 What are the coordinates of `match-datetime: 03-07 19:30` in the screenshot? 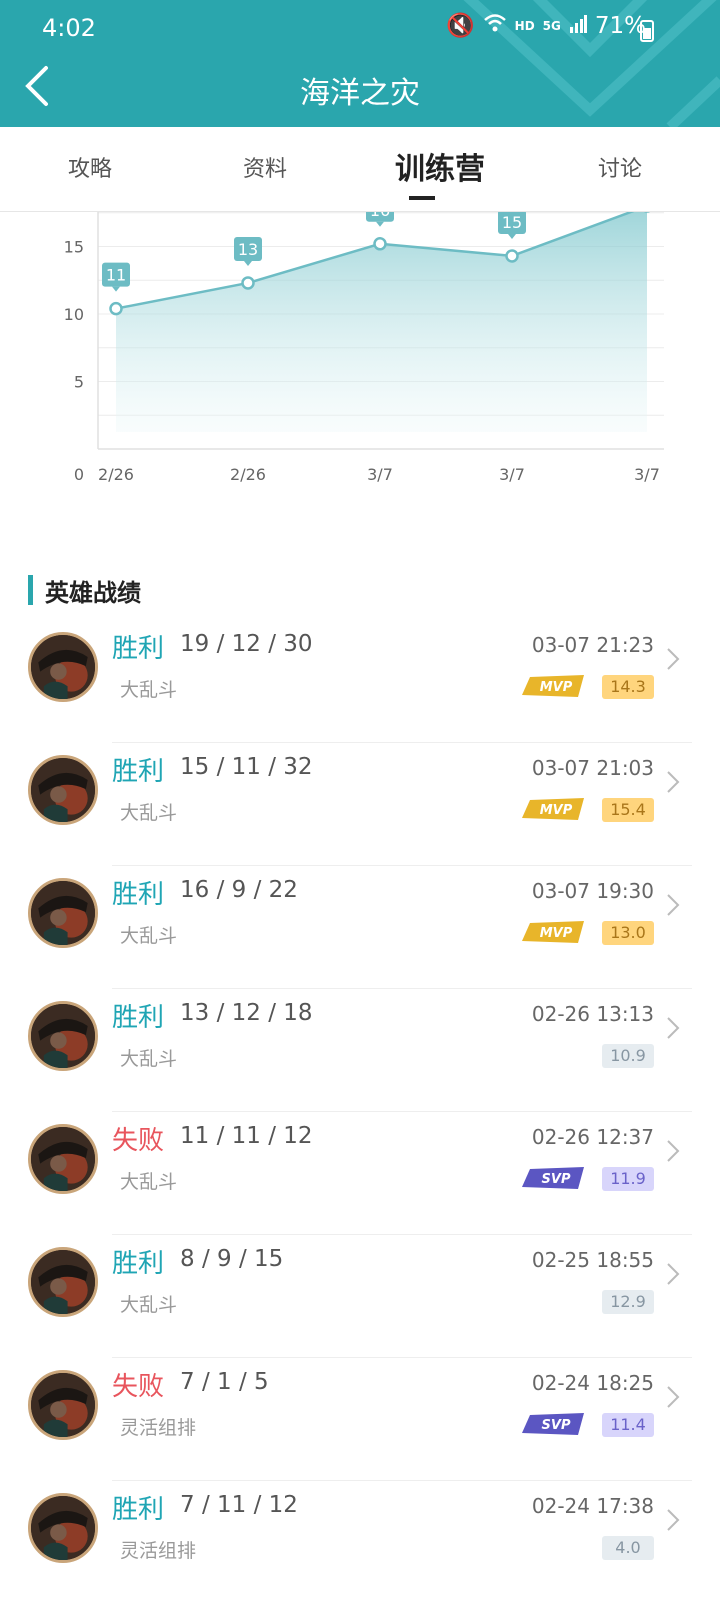 It's located at (592, 891).